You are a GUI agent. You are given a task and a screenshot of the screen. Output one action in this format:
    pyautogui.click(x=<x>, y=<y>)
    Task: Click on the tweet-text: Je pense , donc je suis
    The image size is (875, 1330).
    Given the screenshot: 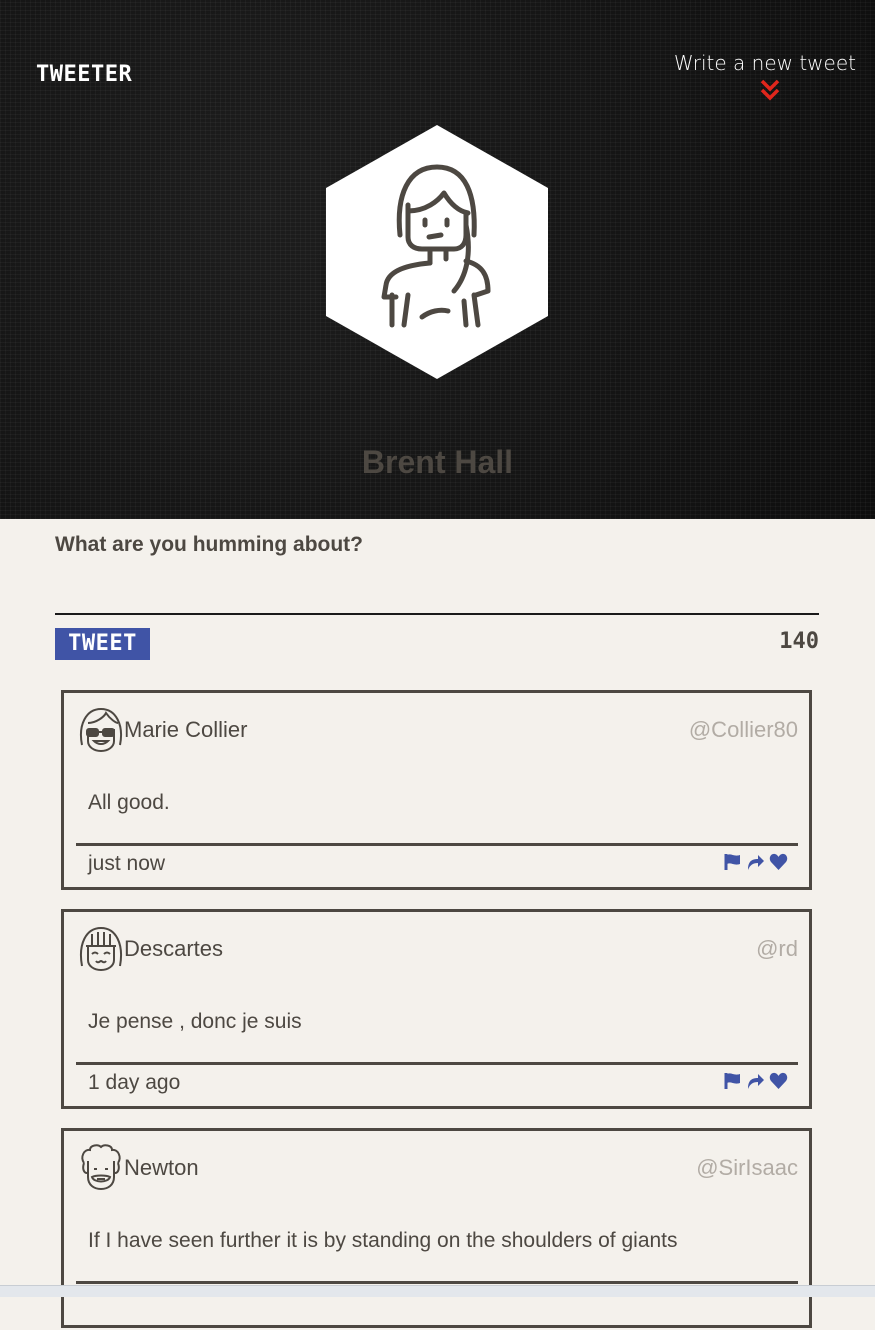 What is the action you would take?
    pyautogui.click(x=195, y=1021)
    